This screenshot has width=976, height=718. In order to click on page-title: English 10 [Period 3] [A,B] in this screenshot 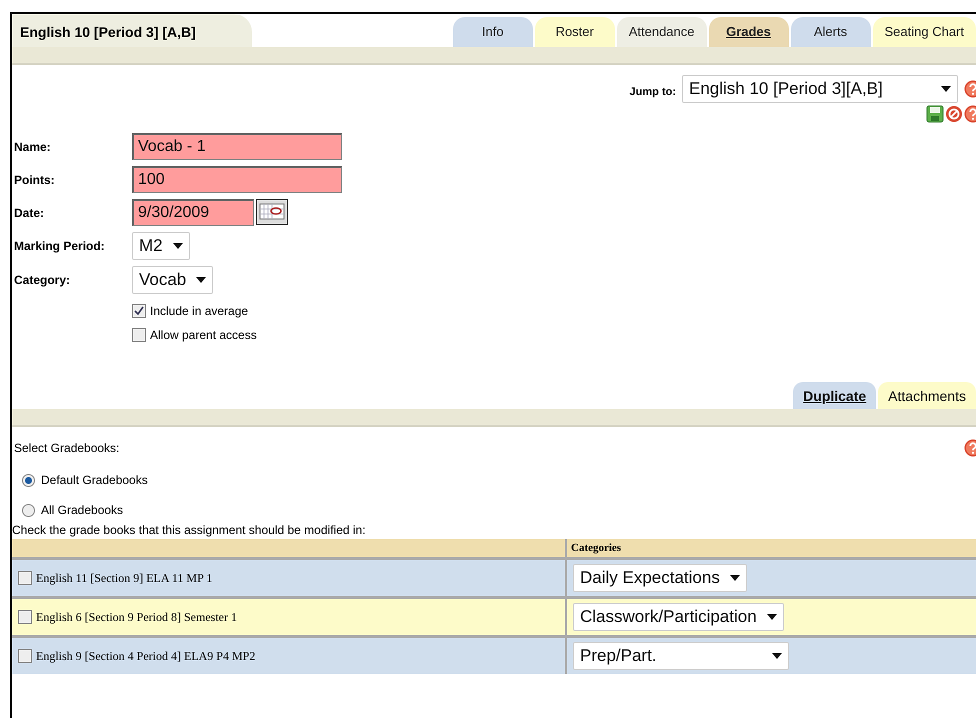, I will do `click(132, 30)`.